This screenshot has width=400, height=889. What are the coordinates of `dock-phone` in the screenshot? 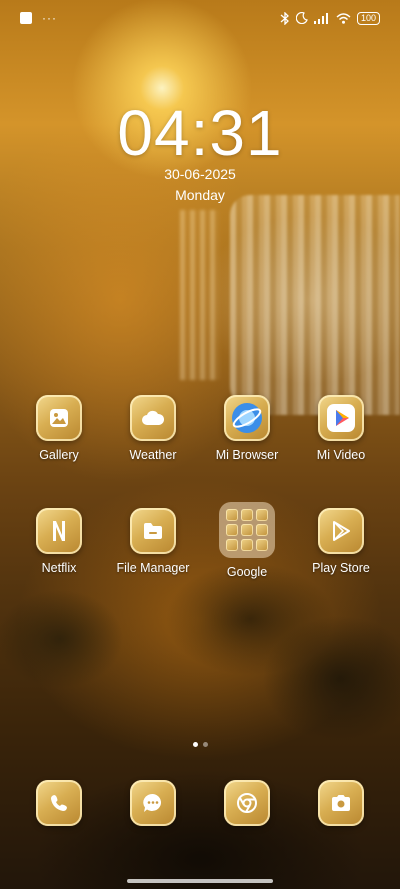 It's located at (59, 803).